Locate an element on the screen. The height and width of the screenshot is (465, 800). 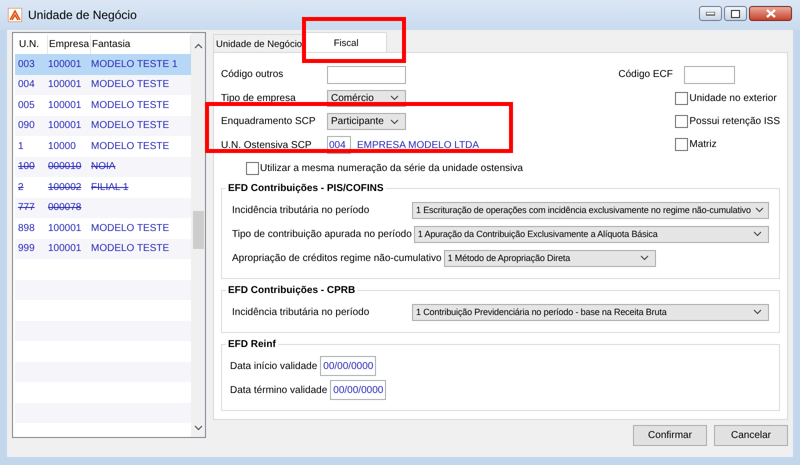
dropdown: 1 Método de Apropriação Direta is located at coordinates (550, 258).